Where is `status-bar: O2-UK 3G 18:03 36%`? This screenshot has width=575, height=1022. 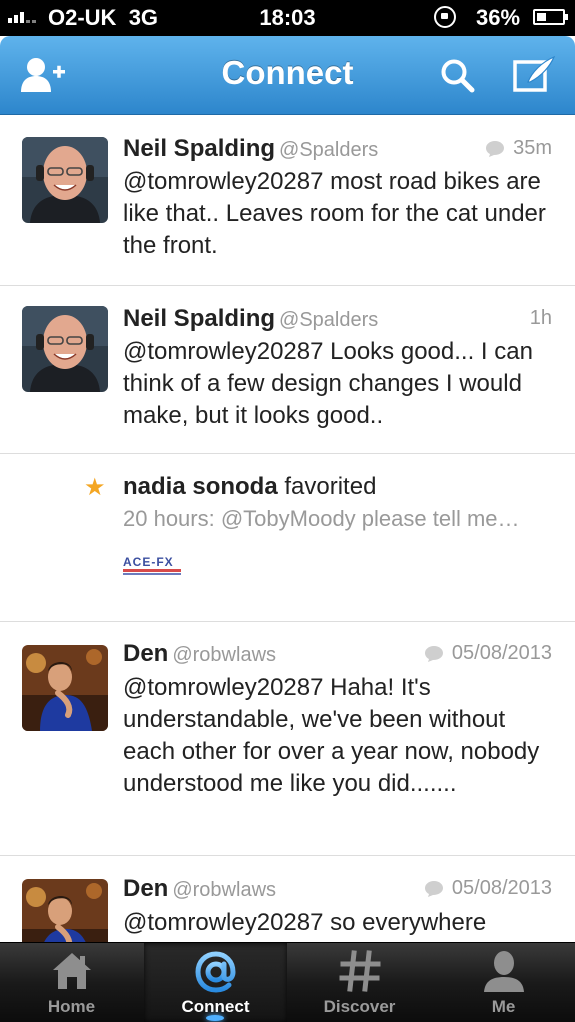 status-bar: O2-UK 3G 18:03 36% is located at coordinates (287, 18).